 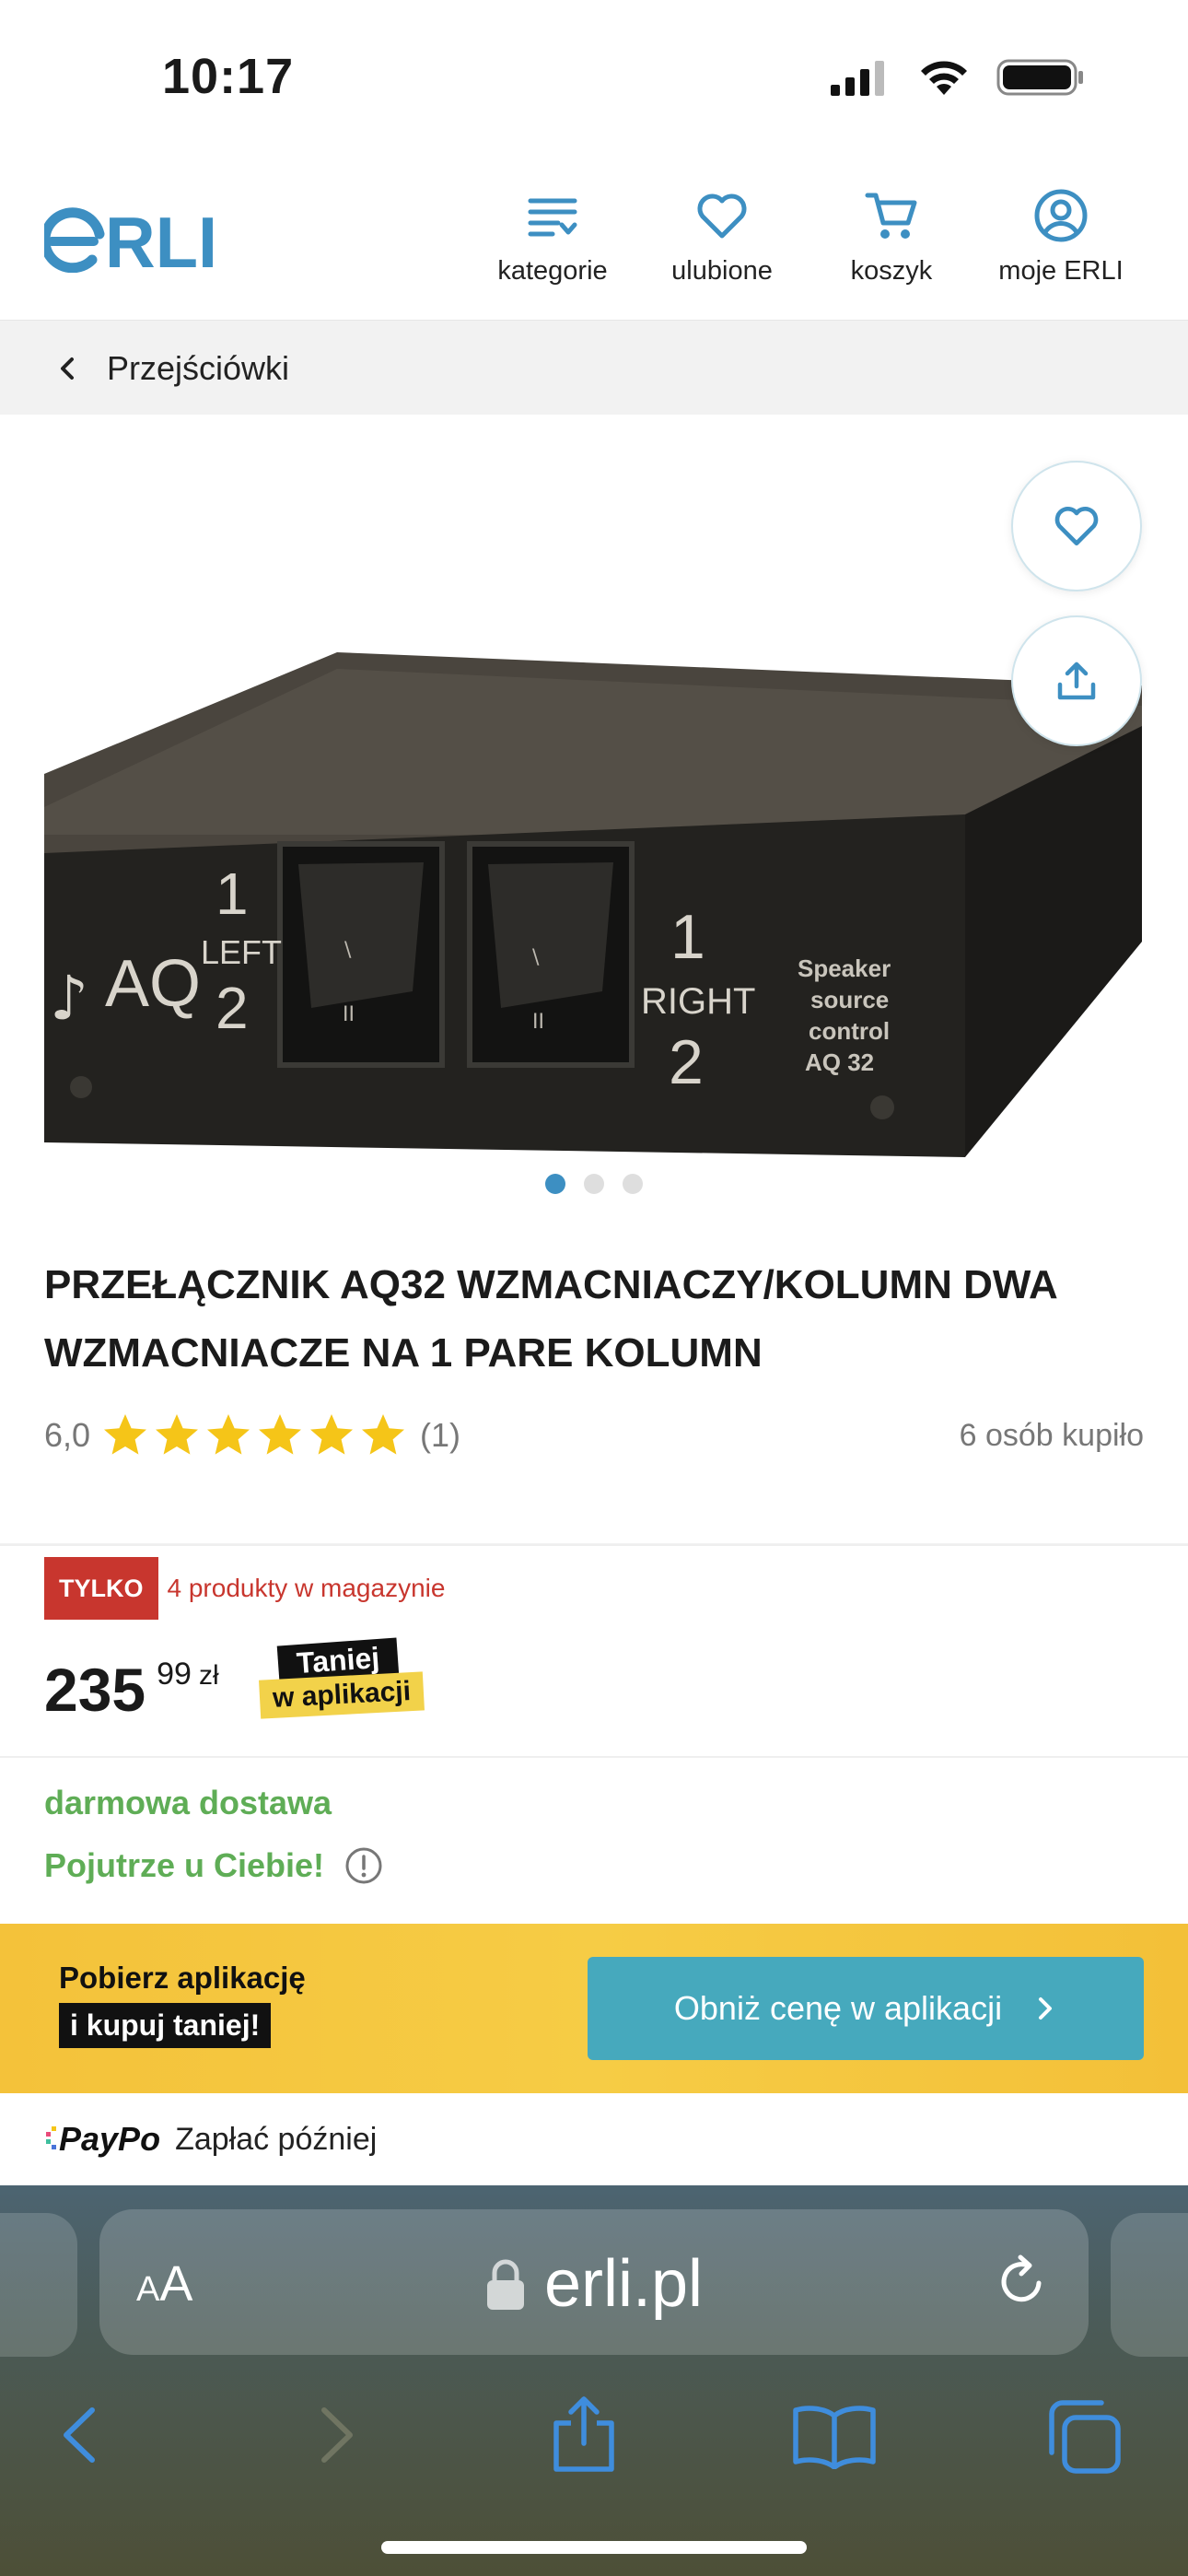 What do you see at coordinates (232, 894) in the screenshot?
I see `image-left-1: 1` at bounding box center [232, 894].